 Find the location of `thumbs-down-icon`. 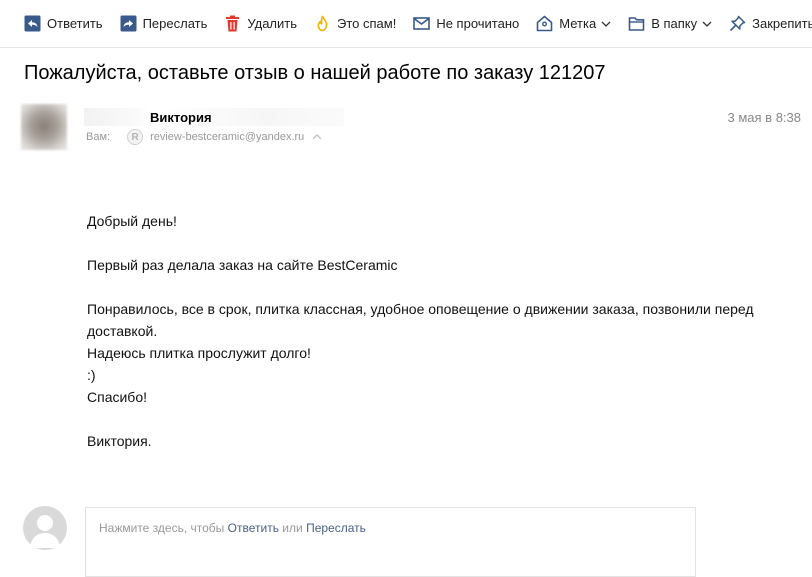

thumbs-down-icon is located at coordinates (322, 23).